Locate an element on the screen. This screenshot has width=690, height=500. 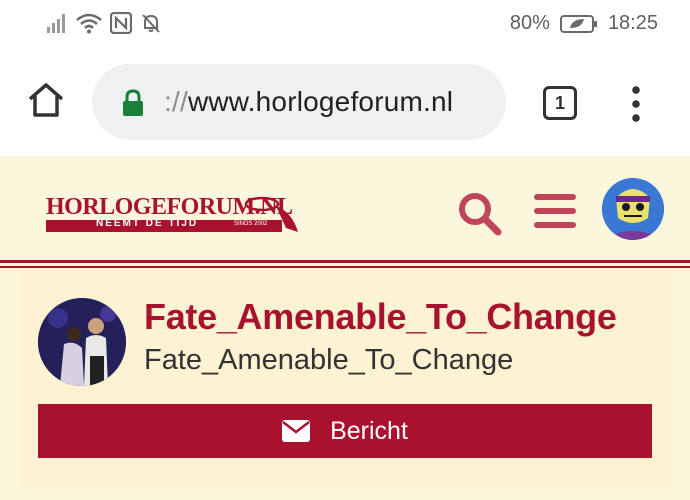
more-vert-icon is located at coordinates (636, 104).